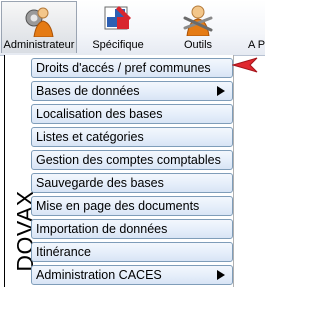 Image resolution: width=320 pixels, height=321 pixels. I want to click on menu-item-label: Sauvegarde des bases, so click(100, 183).